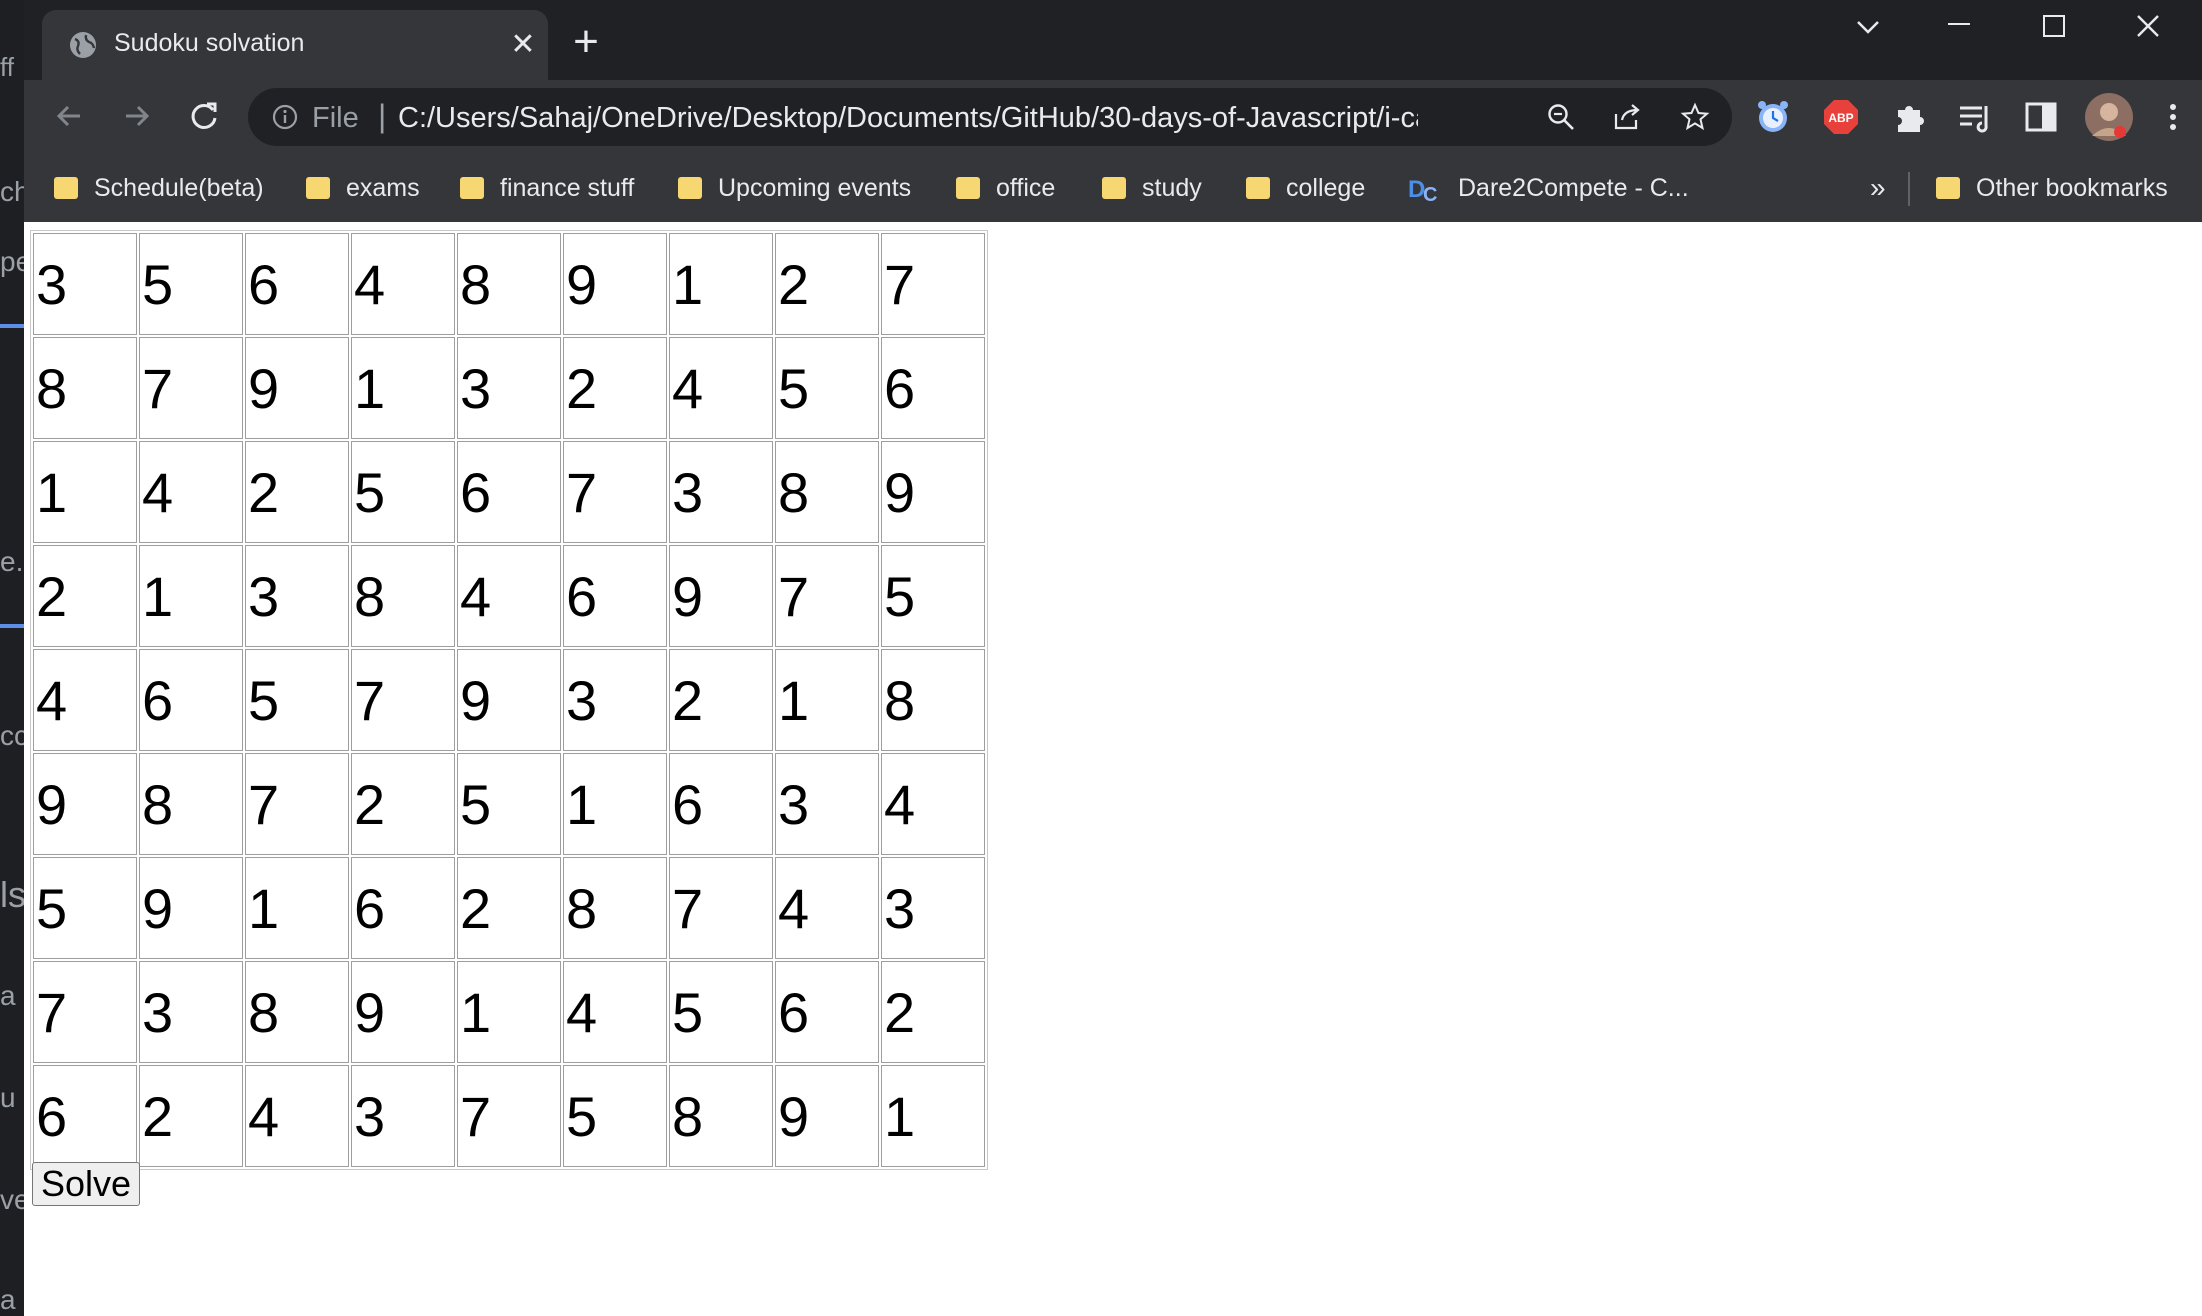 This screenshot has width=2202, height=1316. I want to click on tab-sudoku: Sudoku solvation ✕, so click(295, 45).